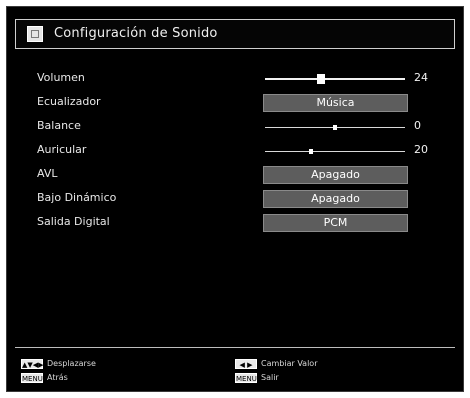 The image size is (470, 398). I want to click on menu-item-label: AVL, so click(47, 173).